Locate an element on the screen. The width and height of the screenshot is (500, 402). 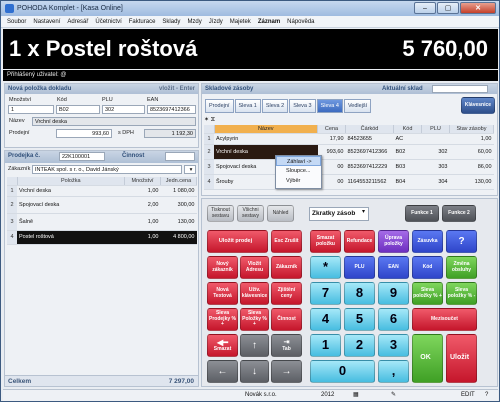
ctx-header-item: Záhlaví -> is located at coordinates (298, 161).